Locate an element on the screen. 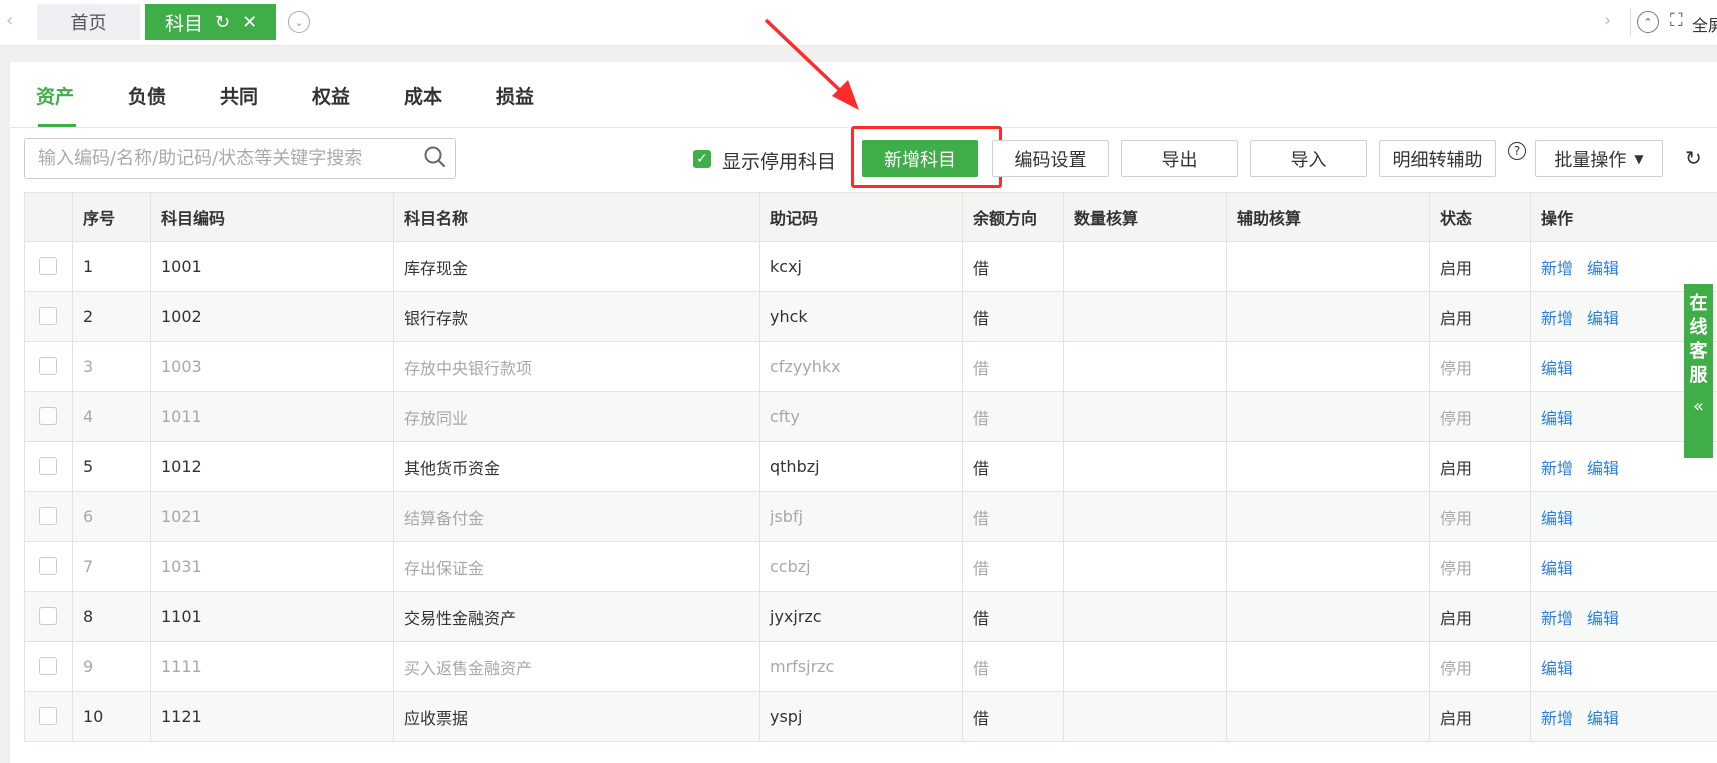 The height and width of the screenshot is (763, 1717). table-cell: 借 is located at coordinates (1013, 716).